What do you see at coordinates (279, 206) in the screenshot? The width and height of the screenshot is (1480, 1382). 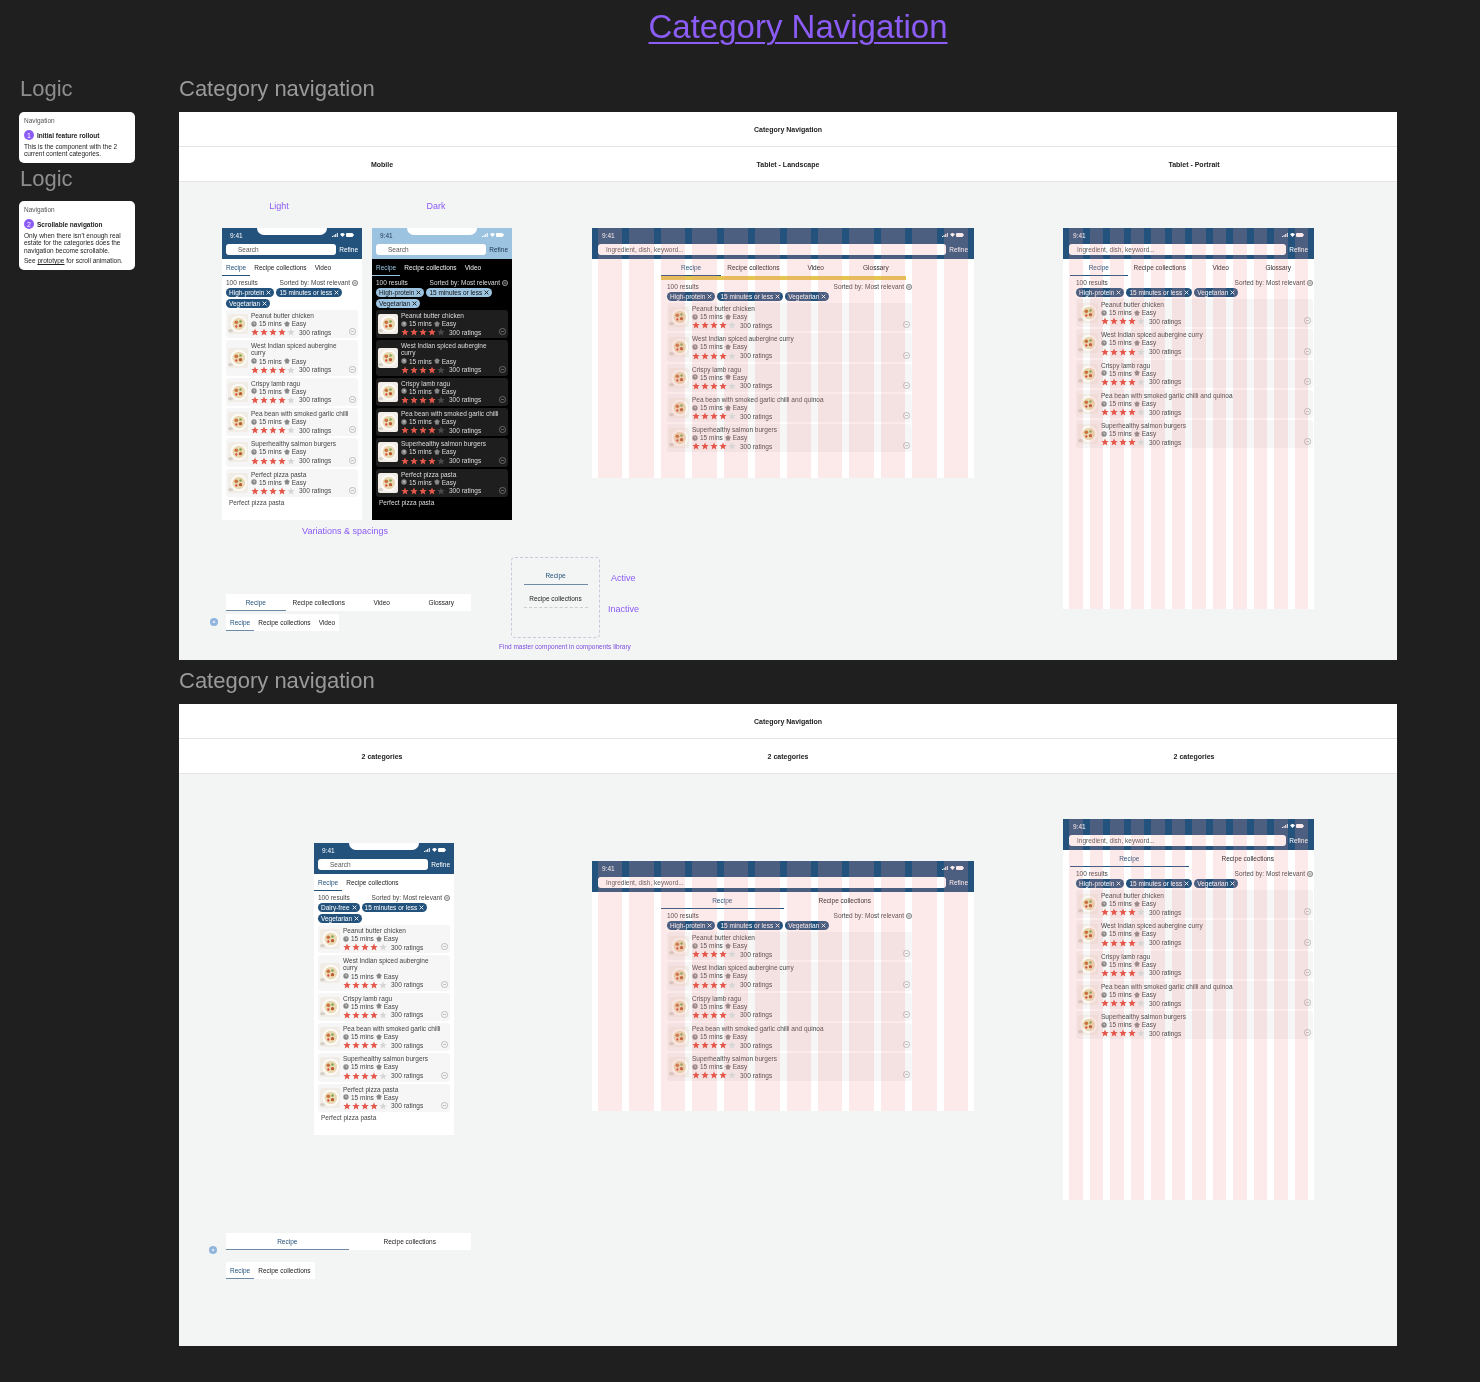 I see `variant-label: Light` at bounding box center [279, 206].